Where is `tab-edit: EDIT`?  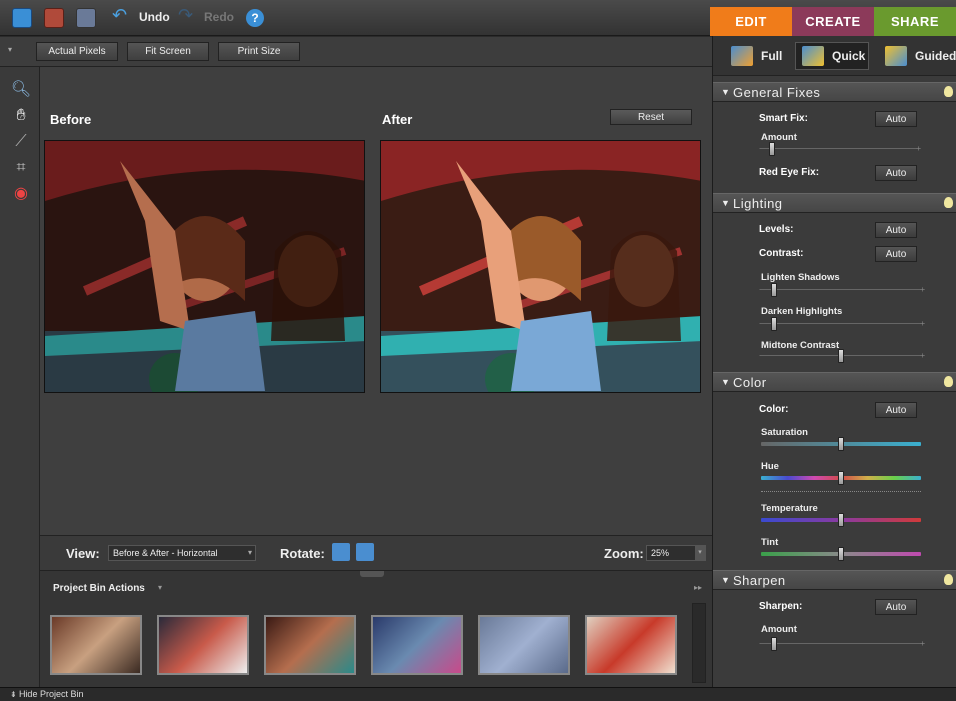 tab-edit: EDIT is located at coordinates (751, 21).